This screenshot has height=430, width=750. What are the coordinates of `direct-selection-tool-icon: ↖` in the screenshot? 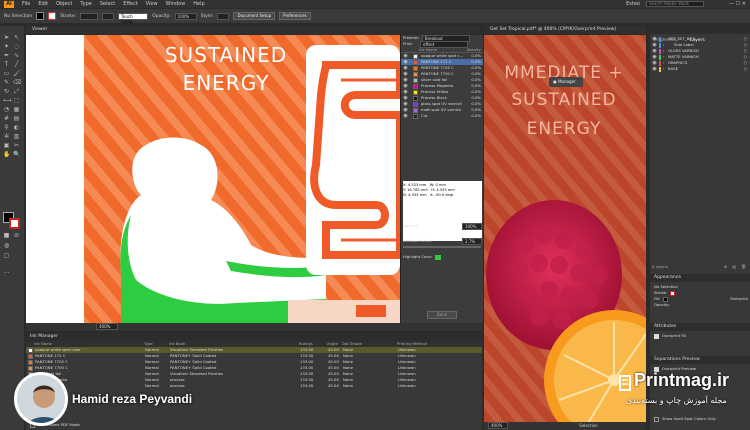 It's located at (16, 37).